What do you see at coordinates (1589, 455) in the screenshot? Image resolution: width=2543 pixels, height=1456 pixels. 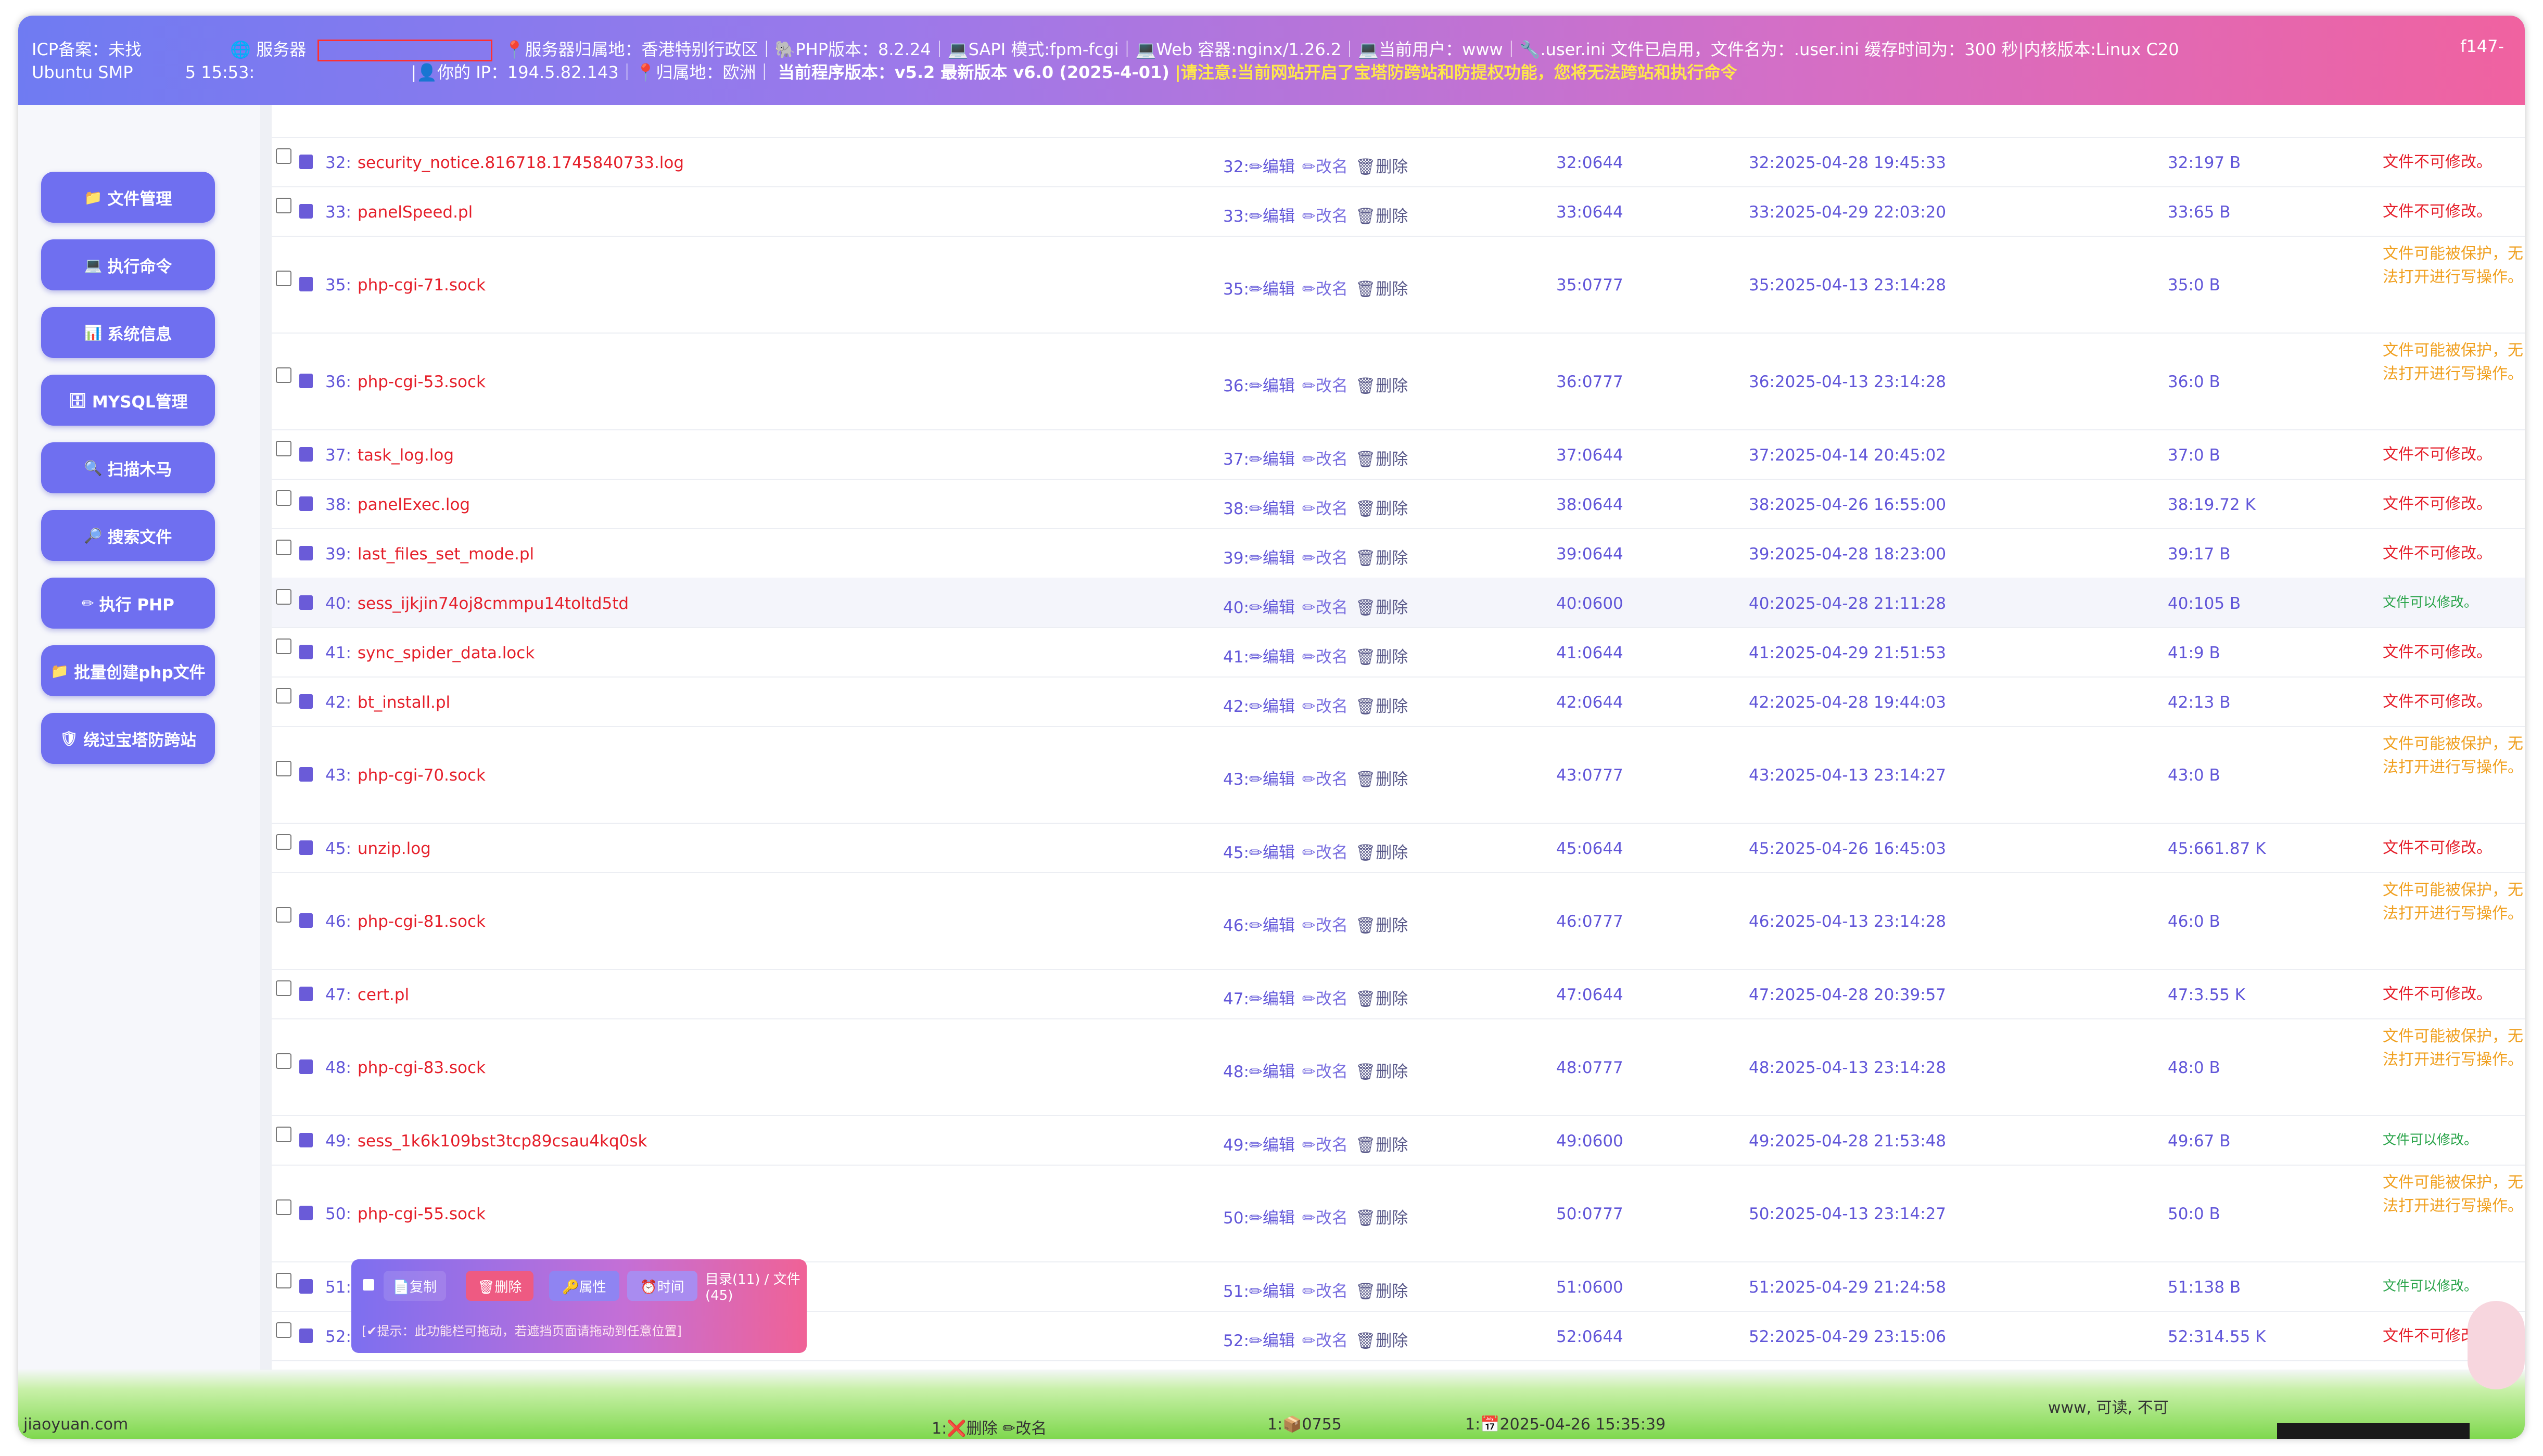 I see `file-permission: 37:0644` at bounding box center [1589, 455].